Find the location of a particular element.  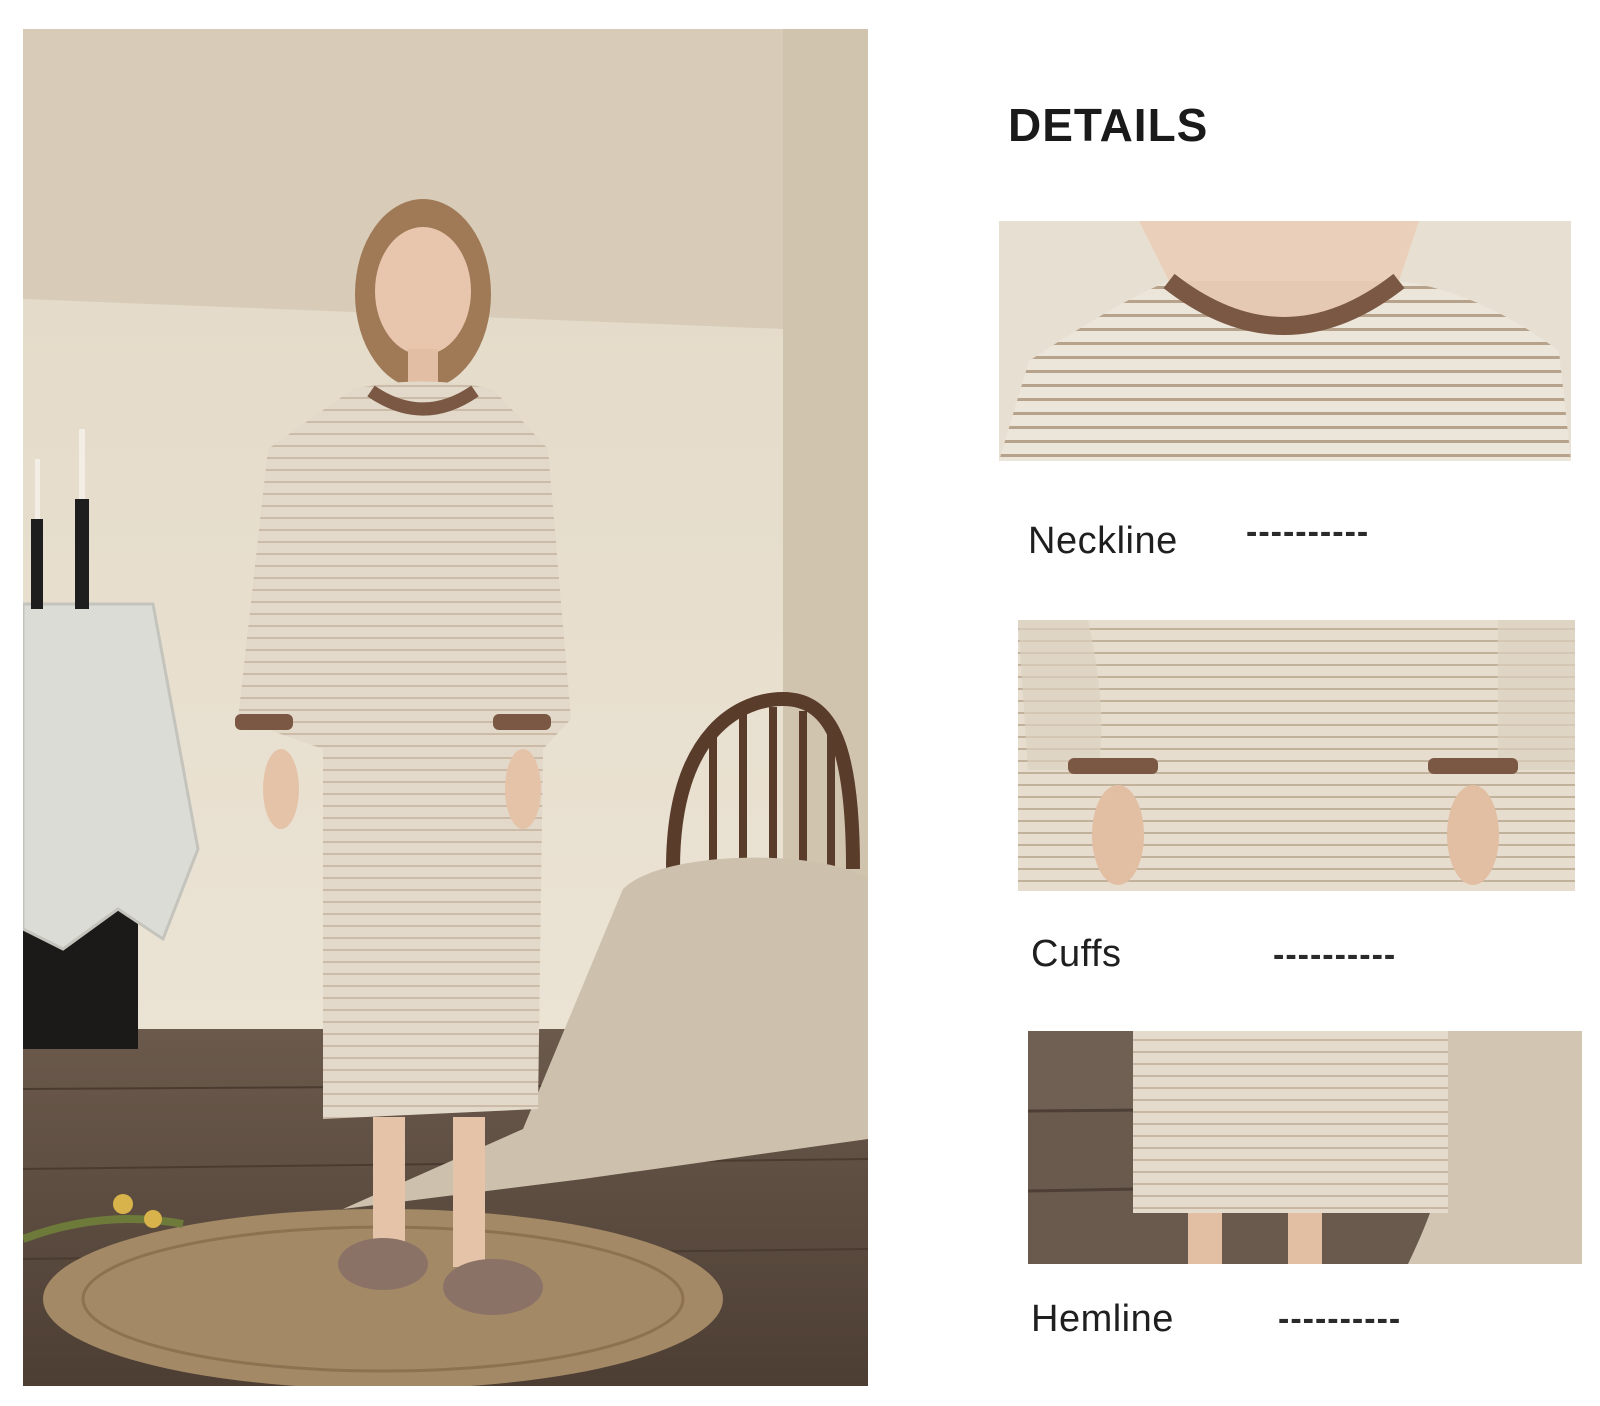

neckline-detail-photo is located at coordinates (1285, 341).